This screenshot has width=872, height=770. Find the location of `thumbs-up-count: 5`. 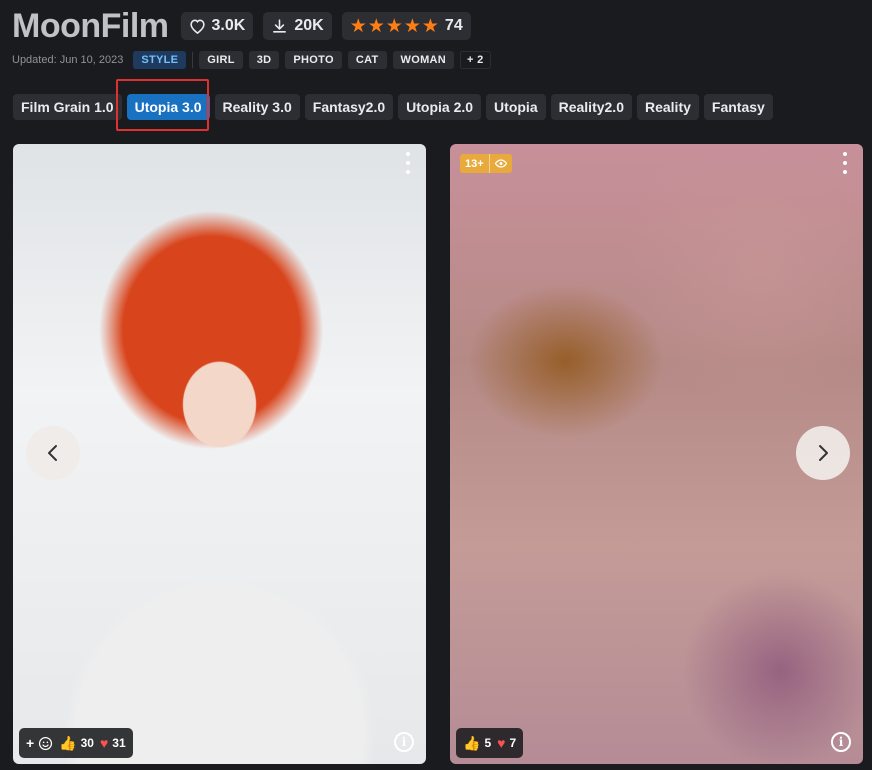

thumbs-up-count: 5 is located at coordinates (488, 743).